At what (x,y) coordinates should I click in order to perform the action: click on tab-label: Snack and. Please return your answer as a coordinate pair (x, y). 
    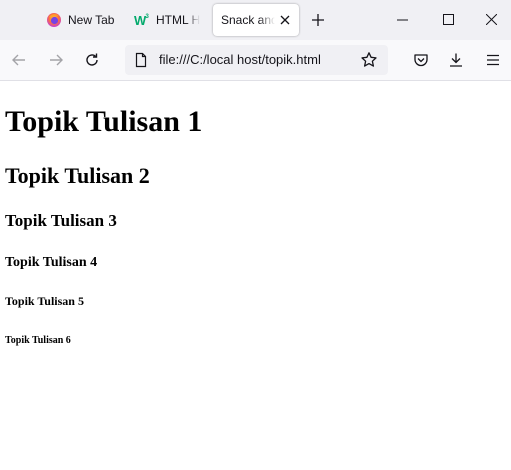
    Looking at the image, I should click on (248, 20).